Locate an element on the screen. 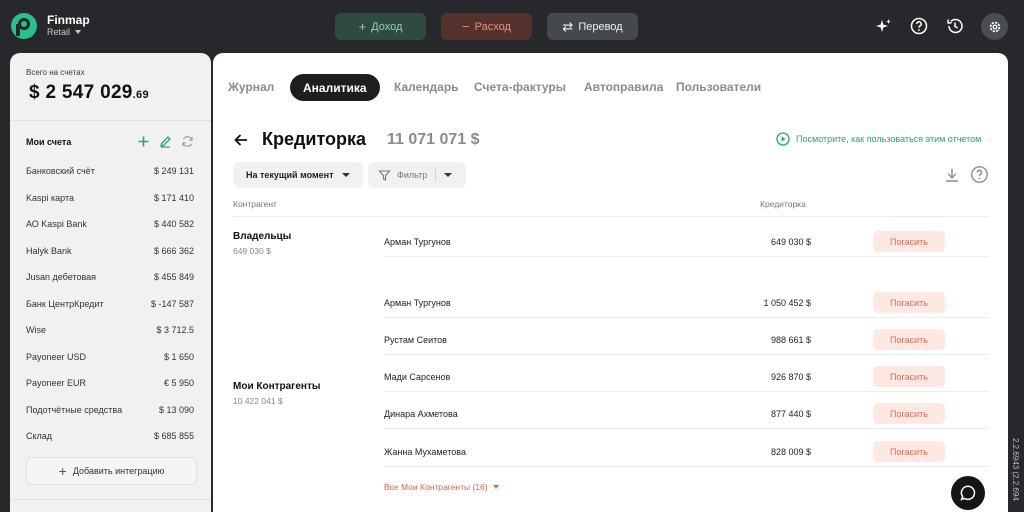  group-sum: 10 422 041 $ is located at coordinates (258, 401).